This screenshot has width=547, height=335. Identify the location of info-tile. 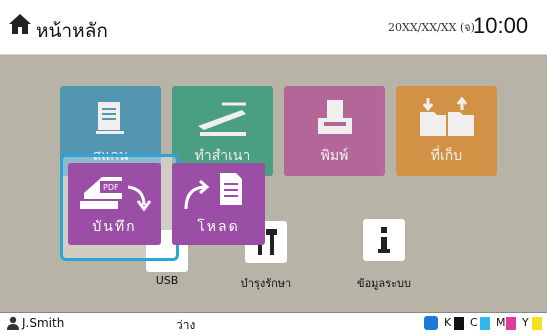
(384, 240).